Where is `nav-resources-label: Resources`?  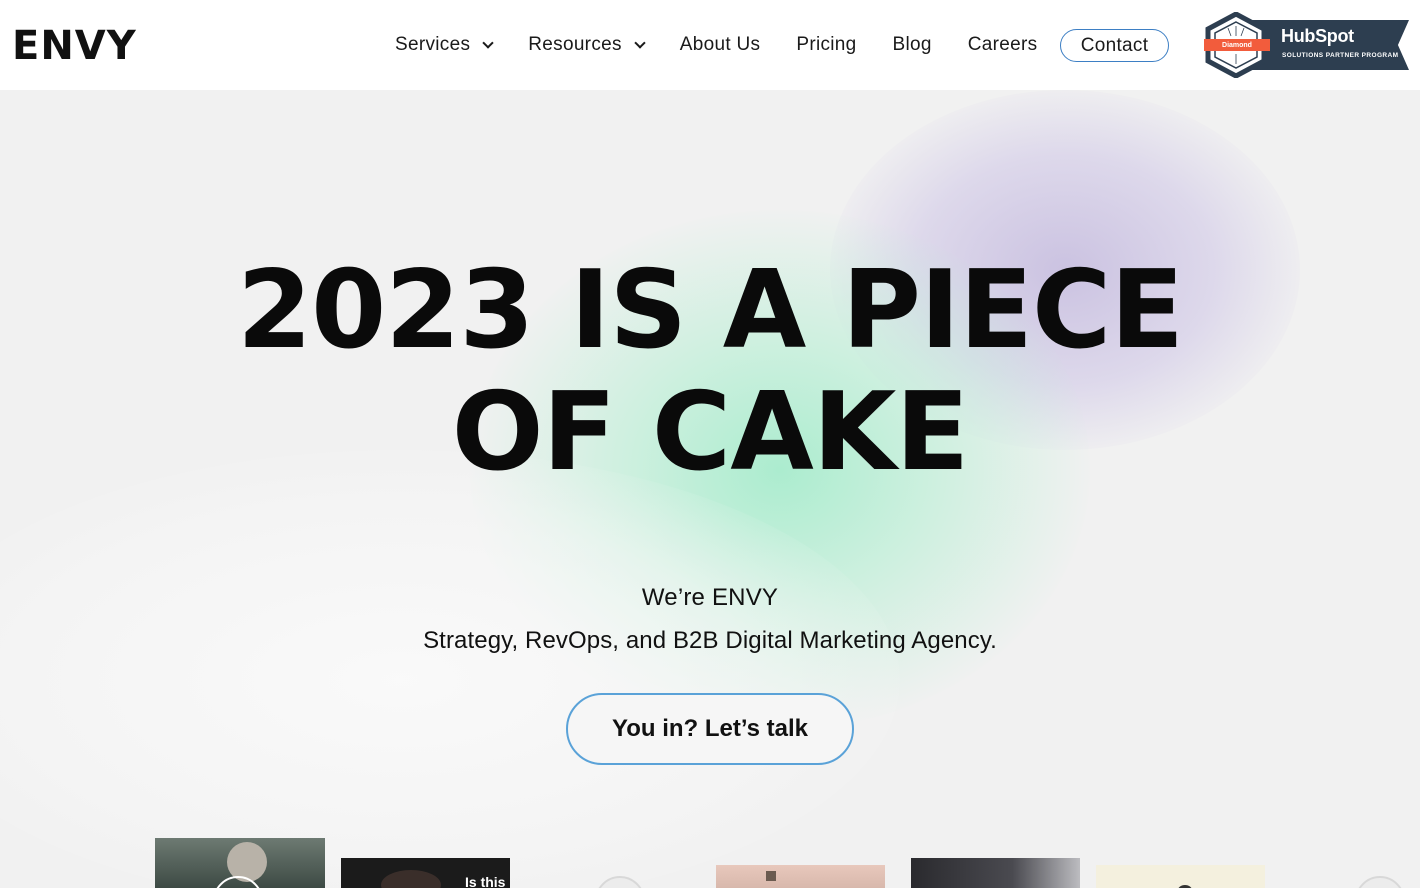
nav-resources-label: Resources is located at coordinates (575, 44).